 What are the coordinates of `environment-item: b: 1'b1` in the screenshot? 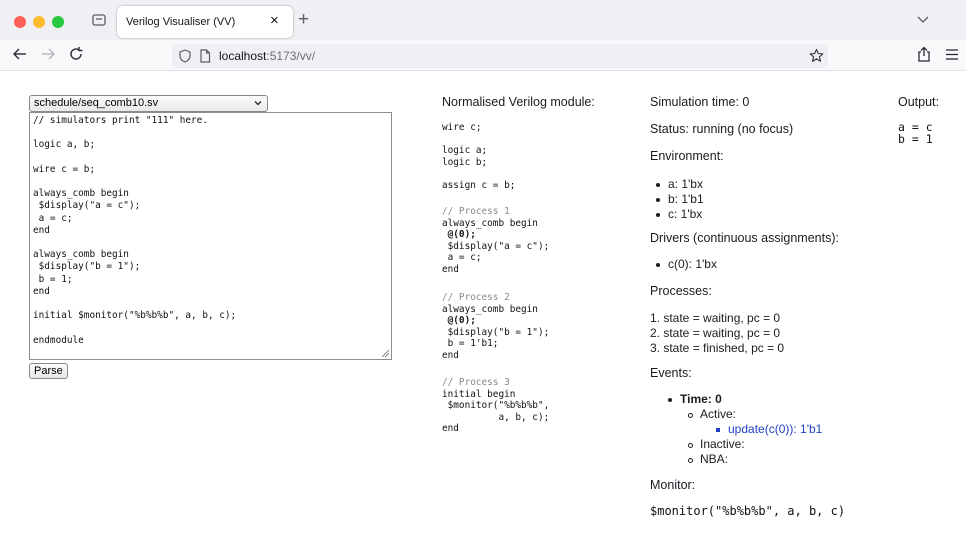 It's located at (679, 199).